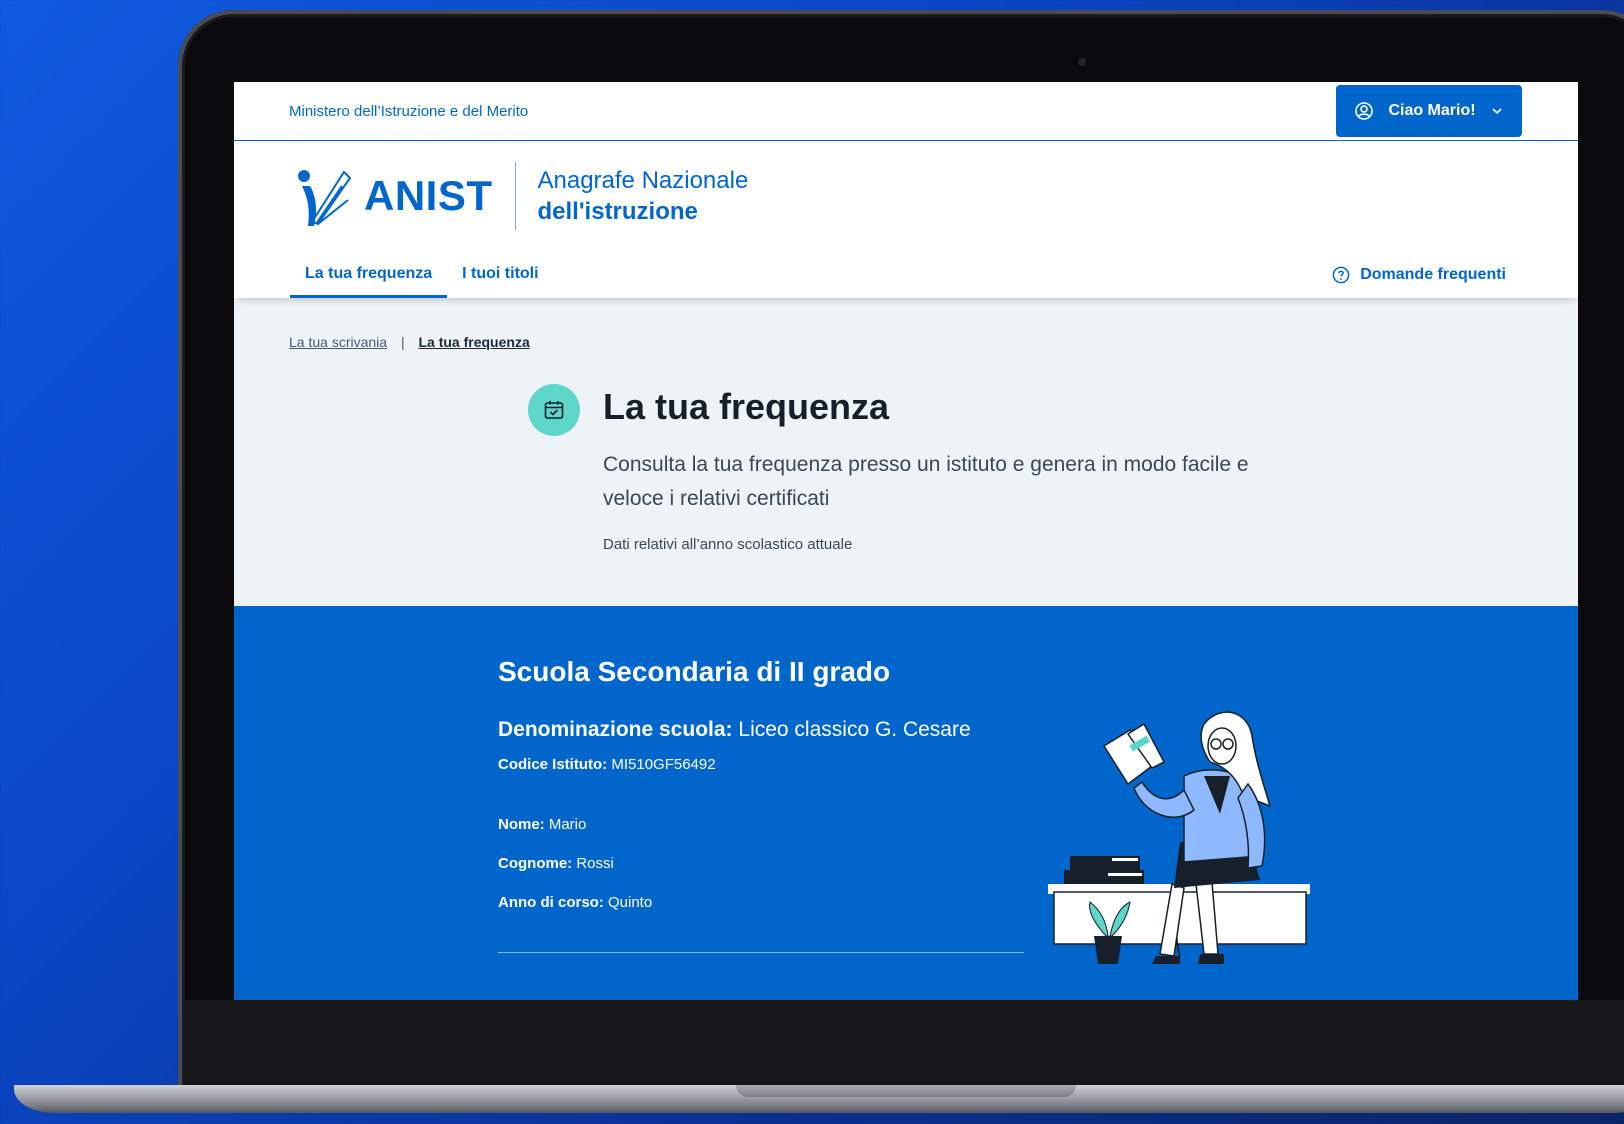 The image size is (1624, 1124). Describe the element at coordinates (854, 729) in the screenshot. I see `denomination-value: Liceo classico G. Cesare` at that location.